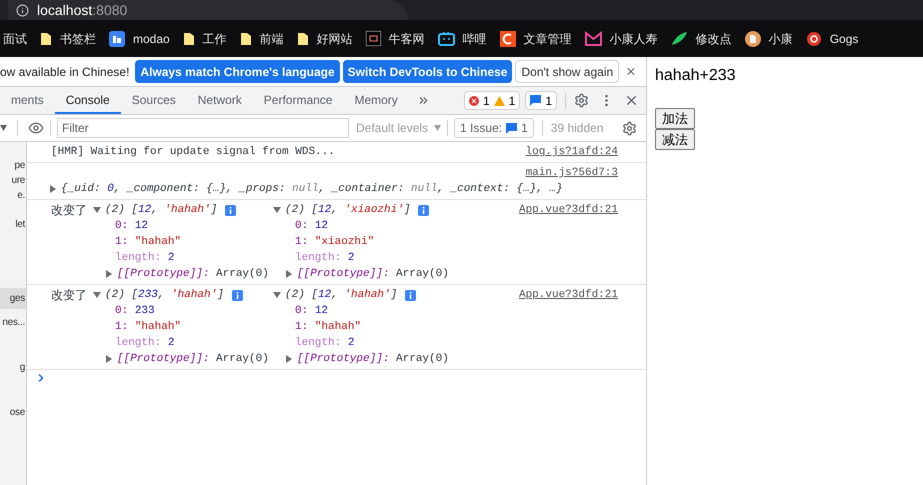 The image size is (923, 485). What do you see at coordinates (832, 39) in the screenshot?
I see `bookmark: Gogs` at bounding box center [832, 39].